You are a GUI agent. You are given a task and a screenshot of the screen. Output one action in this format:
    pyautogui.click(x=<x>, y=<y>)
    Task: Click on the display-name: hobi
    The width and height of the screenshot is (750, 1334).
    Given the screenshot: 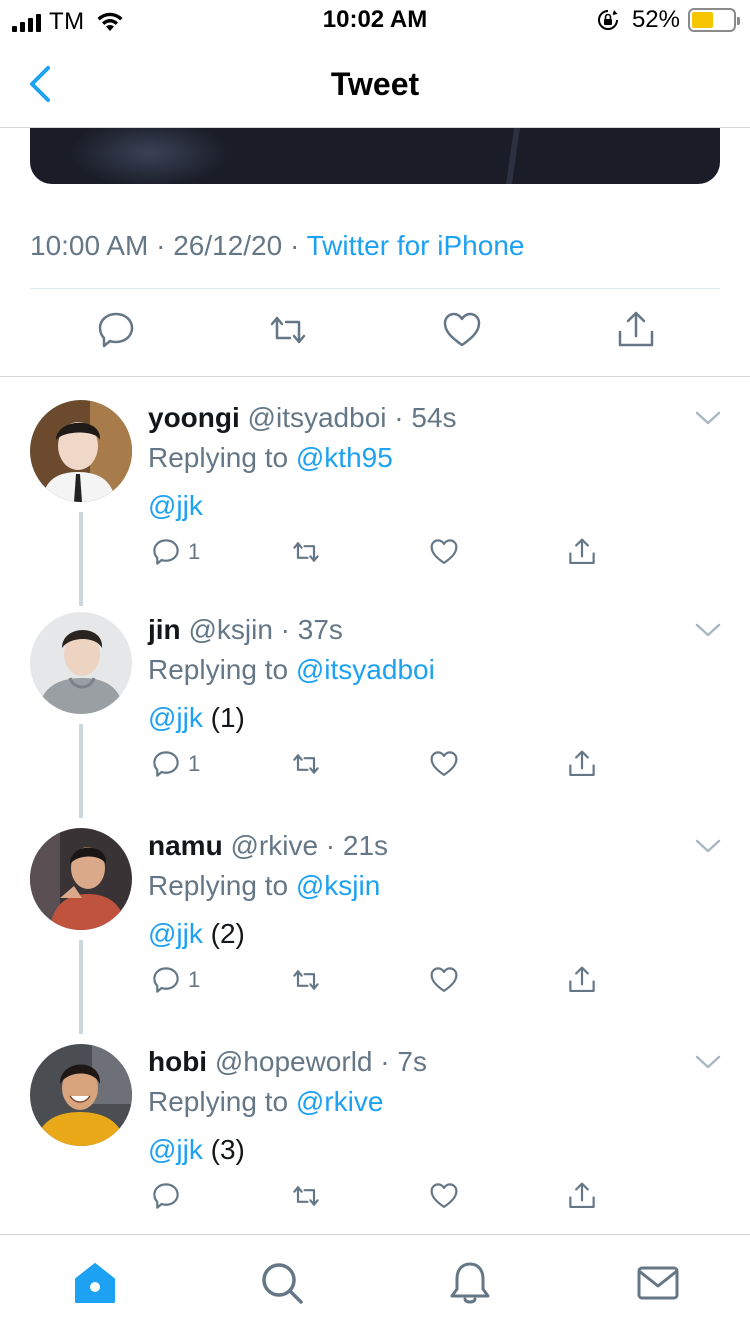 What is the action you would take?
    pyautogui.click(x=177, y=1061)
    